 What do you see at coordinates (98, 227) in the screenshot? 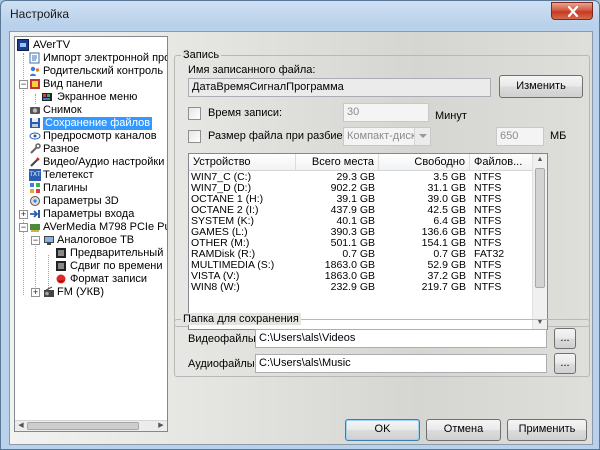
I see `tree-item-tuner-card: AVerMedia M798 PCIe Pure` at bounding box center [98, 227].